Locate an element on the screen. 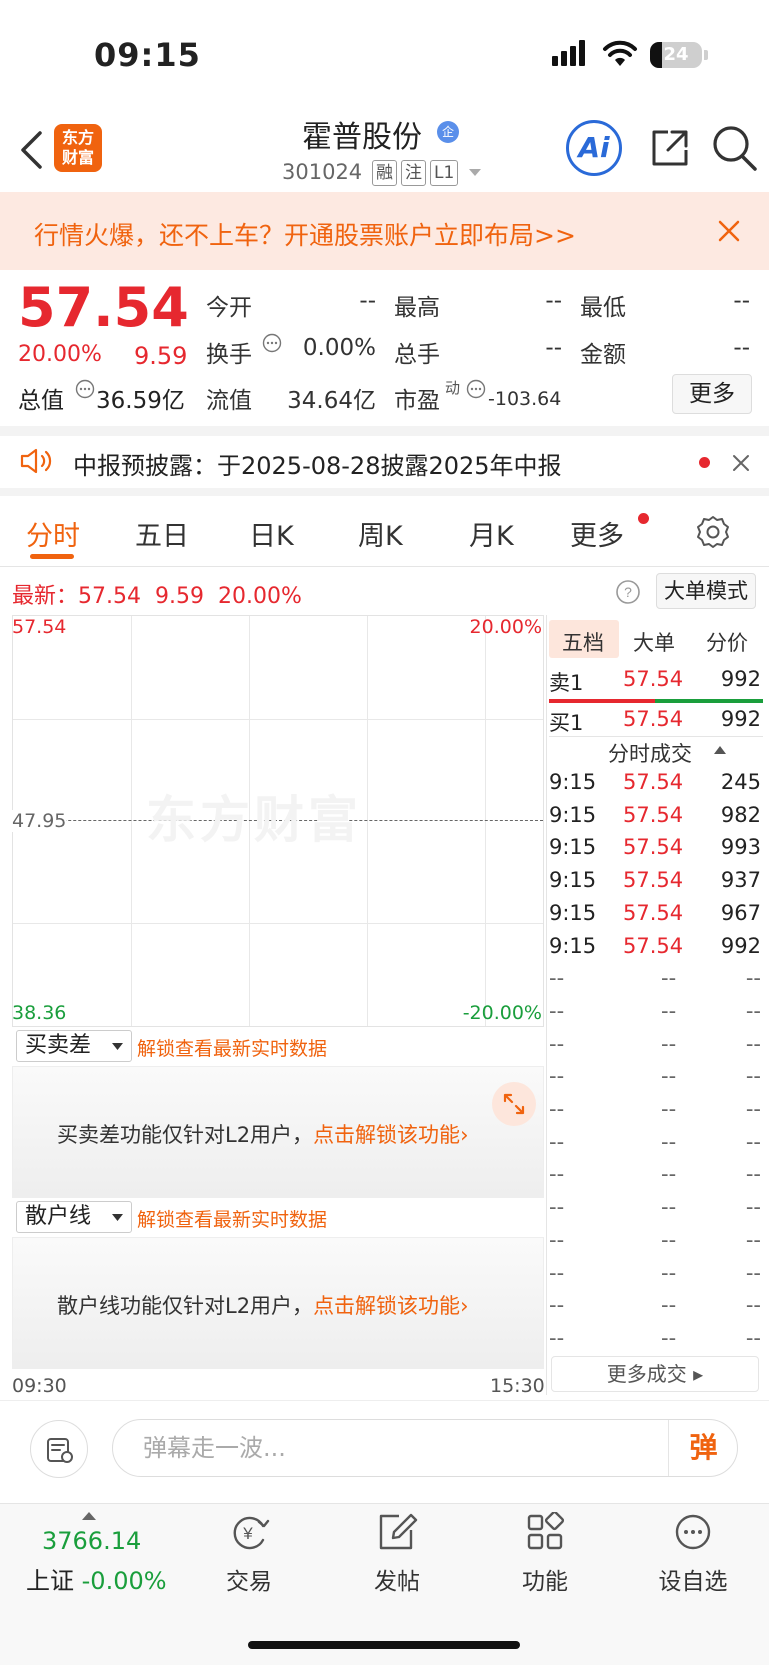  battery-icon: 24 is located at coordinates (676, 55).